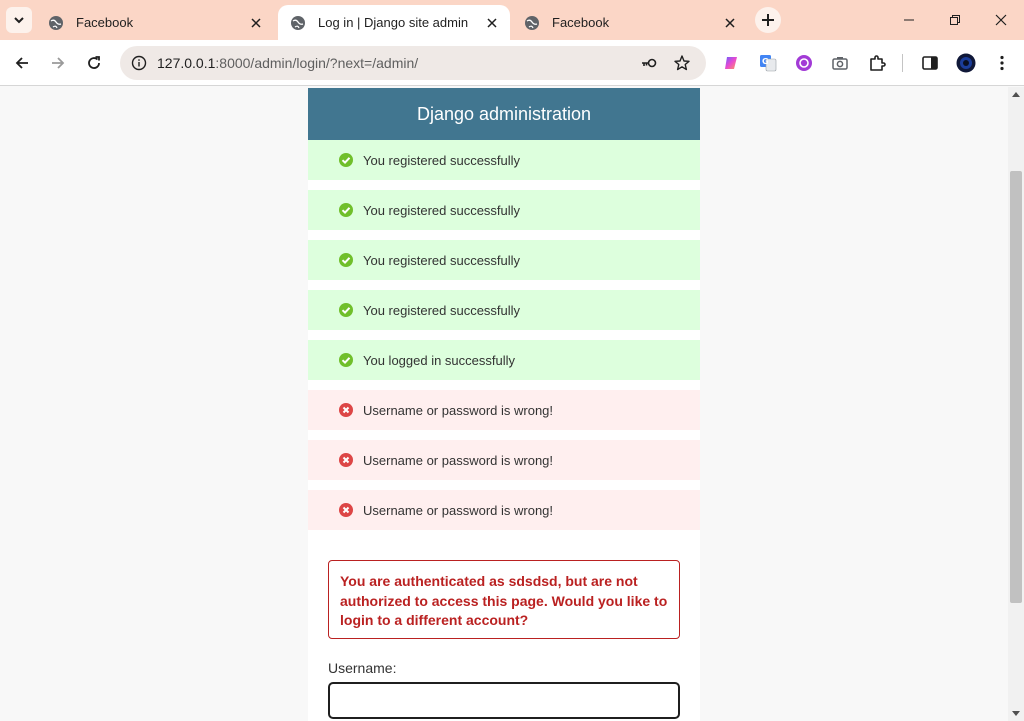 This screenshot has height=721, width=1024. I want to click on site-title: Django administration, so click(504, 113).